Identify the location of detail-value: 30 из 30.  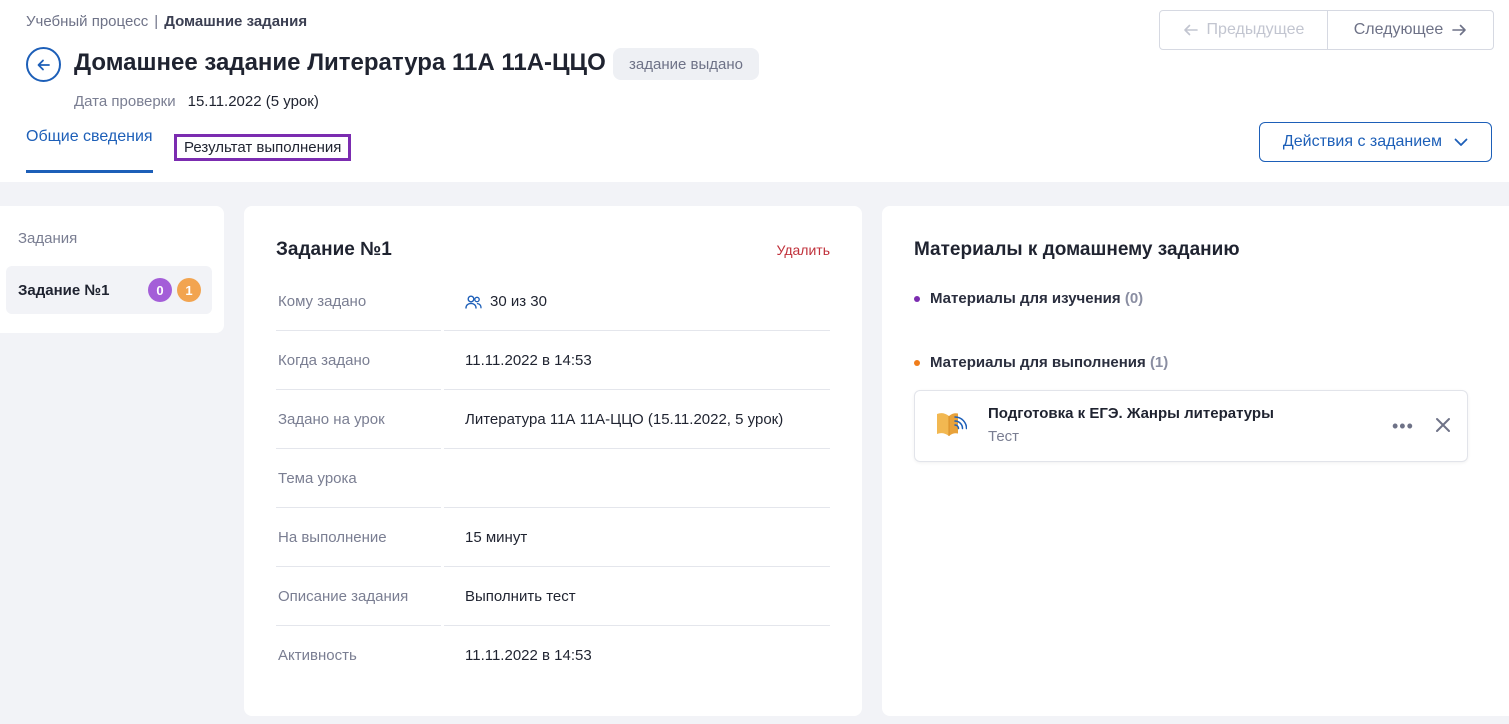
(506, 301).